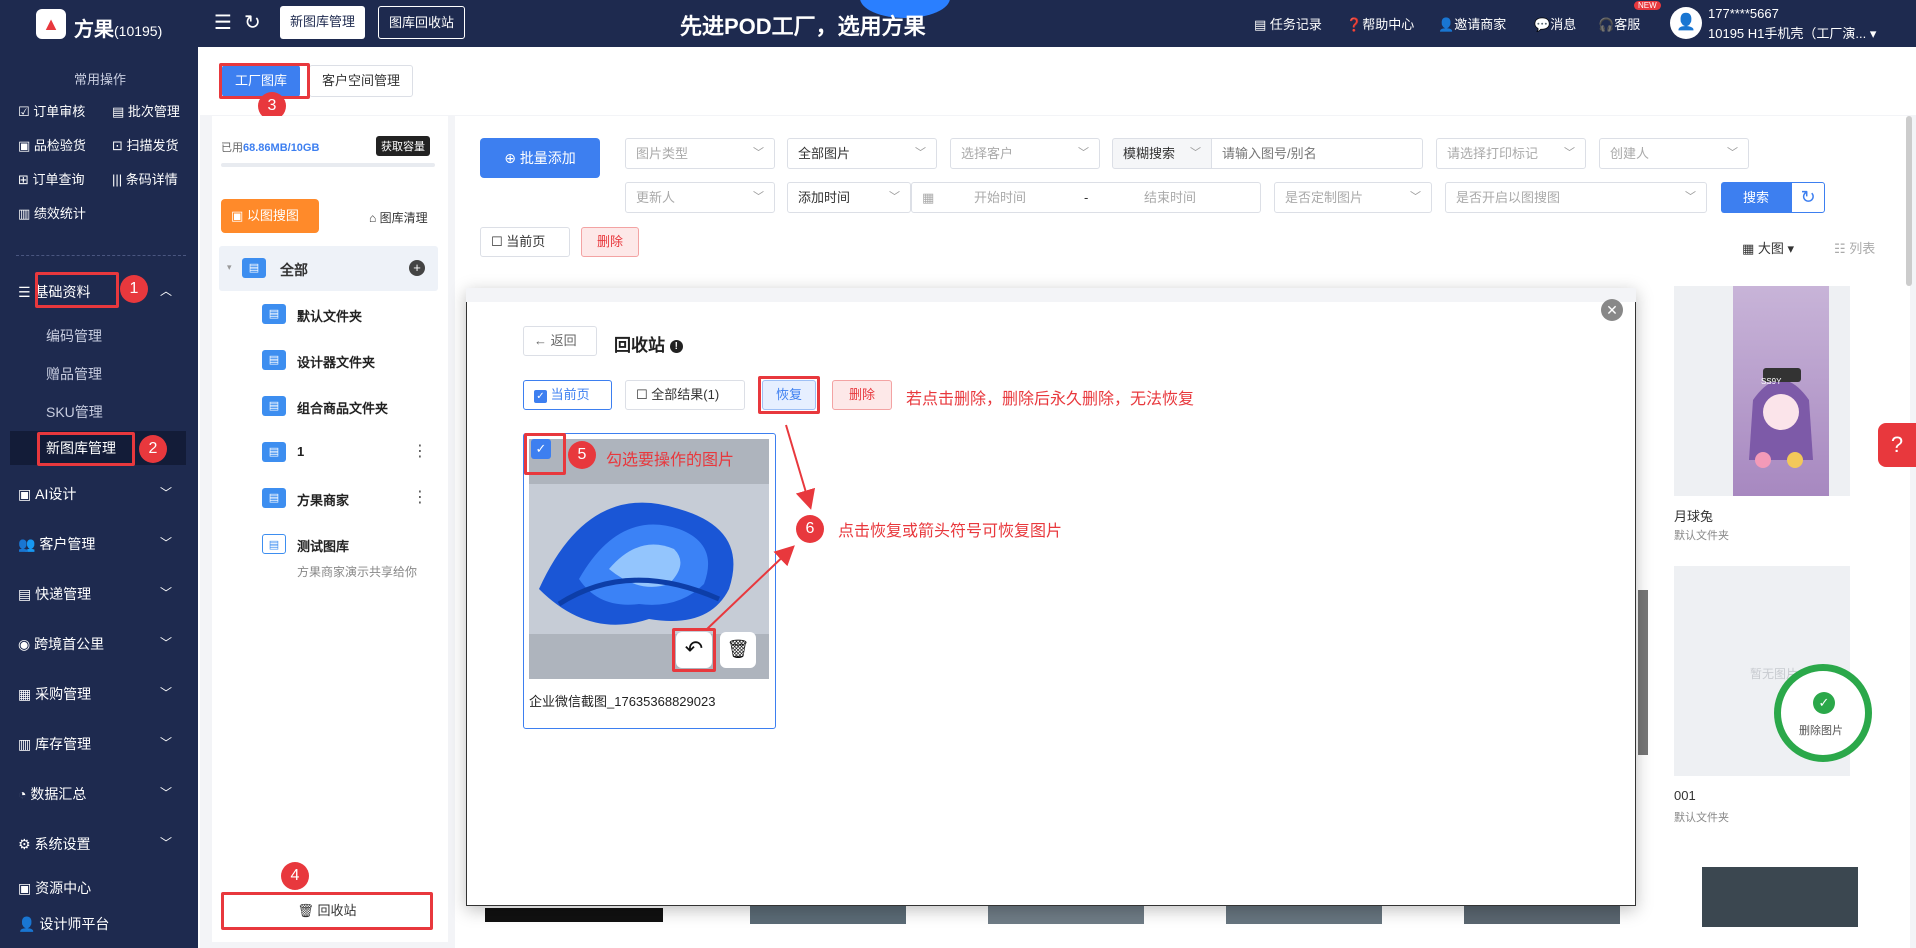 This screenshot has height=948, width=1916. What do you see at coordinates (760, 527) in the screenshot?
I see `annotation-arrows` at bounding box center [760, 527].